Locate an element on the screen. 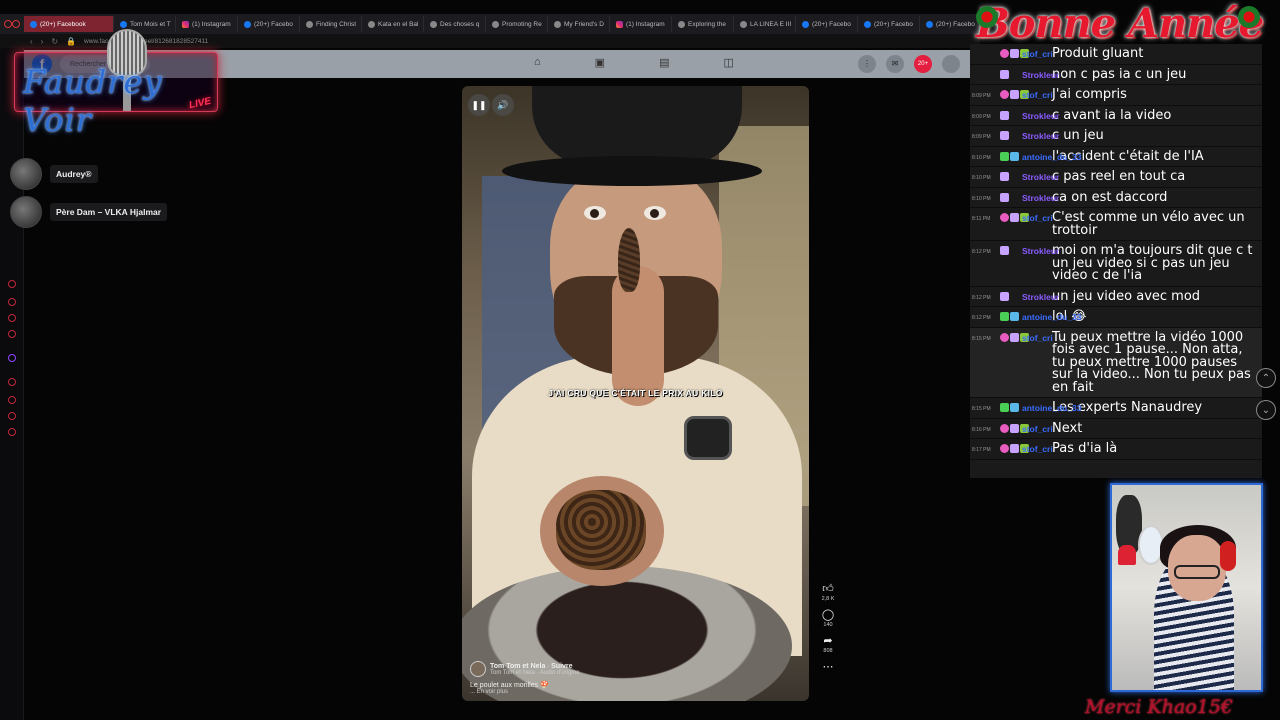  contact-name: Audrey® is located at coordinates (74, 174).